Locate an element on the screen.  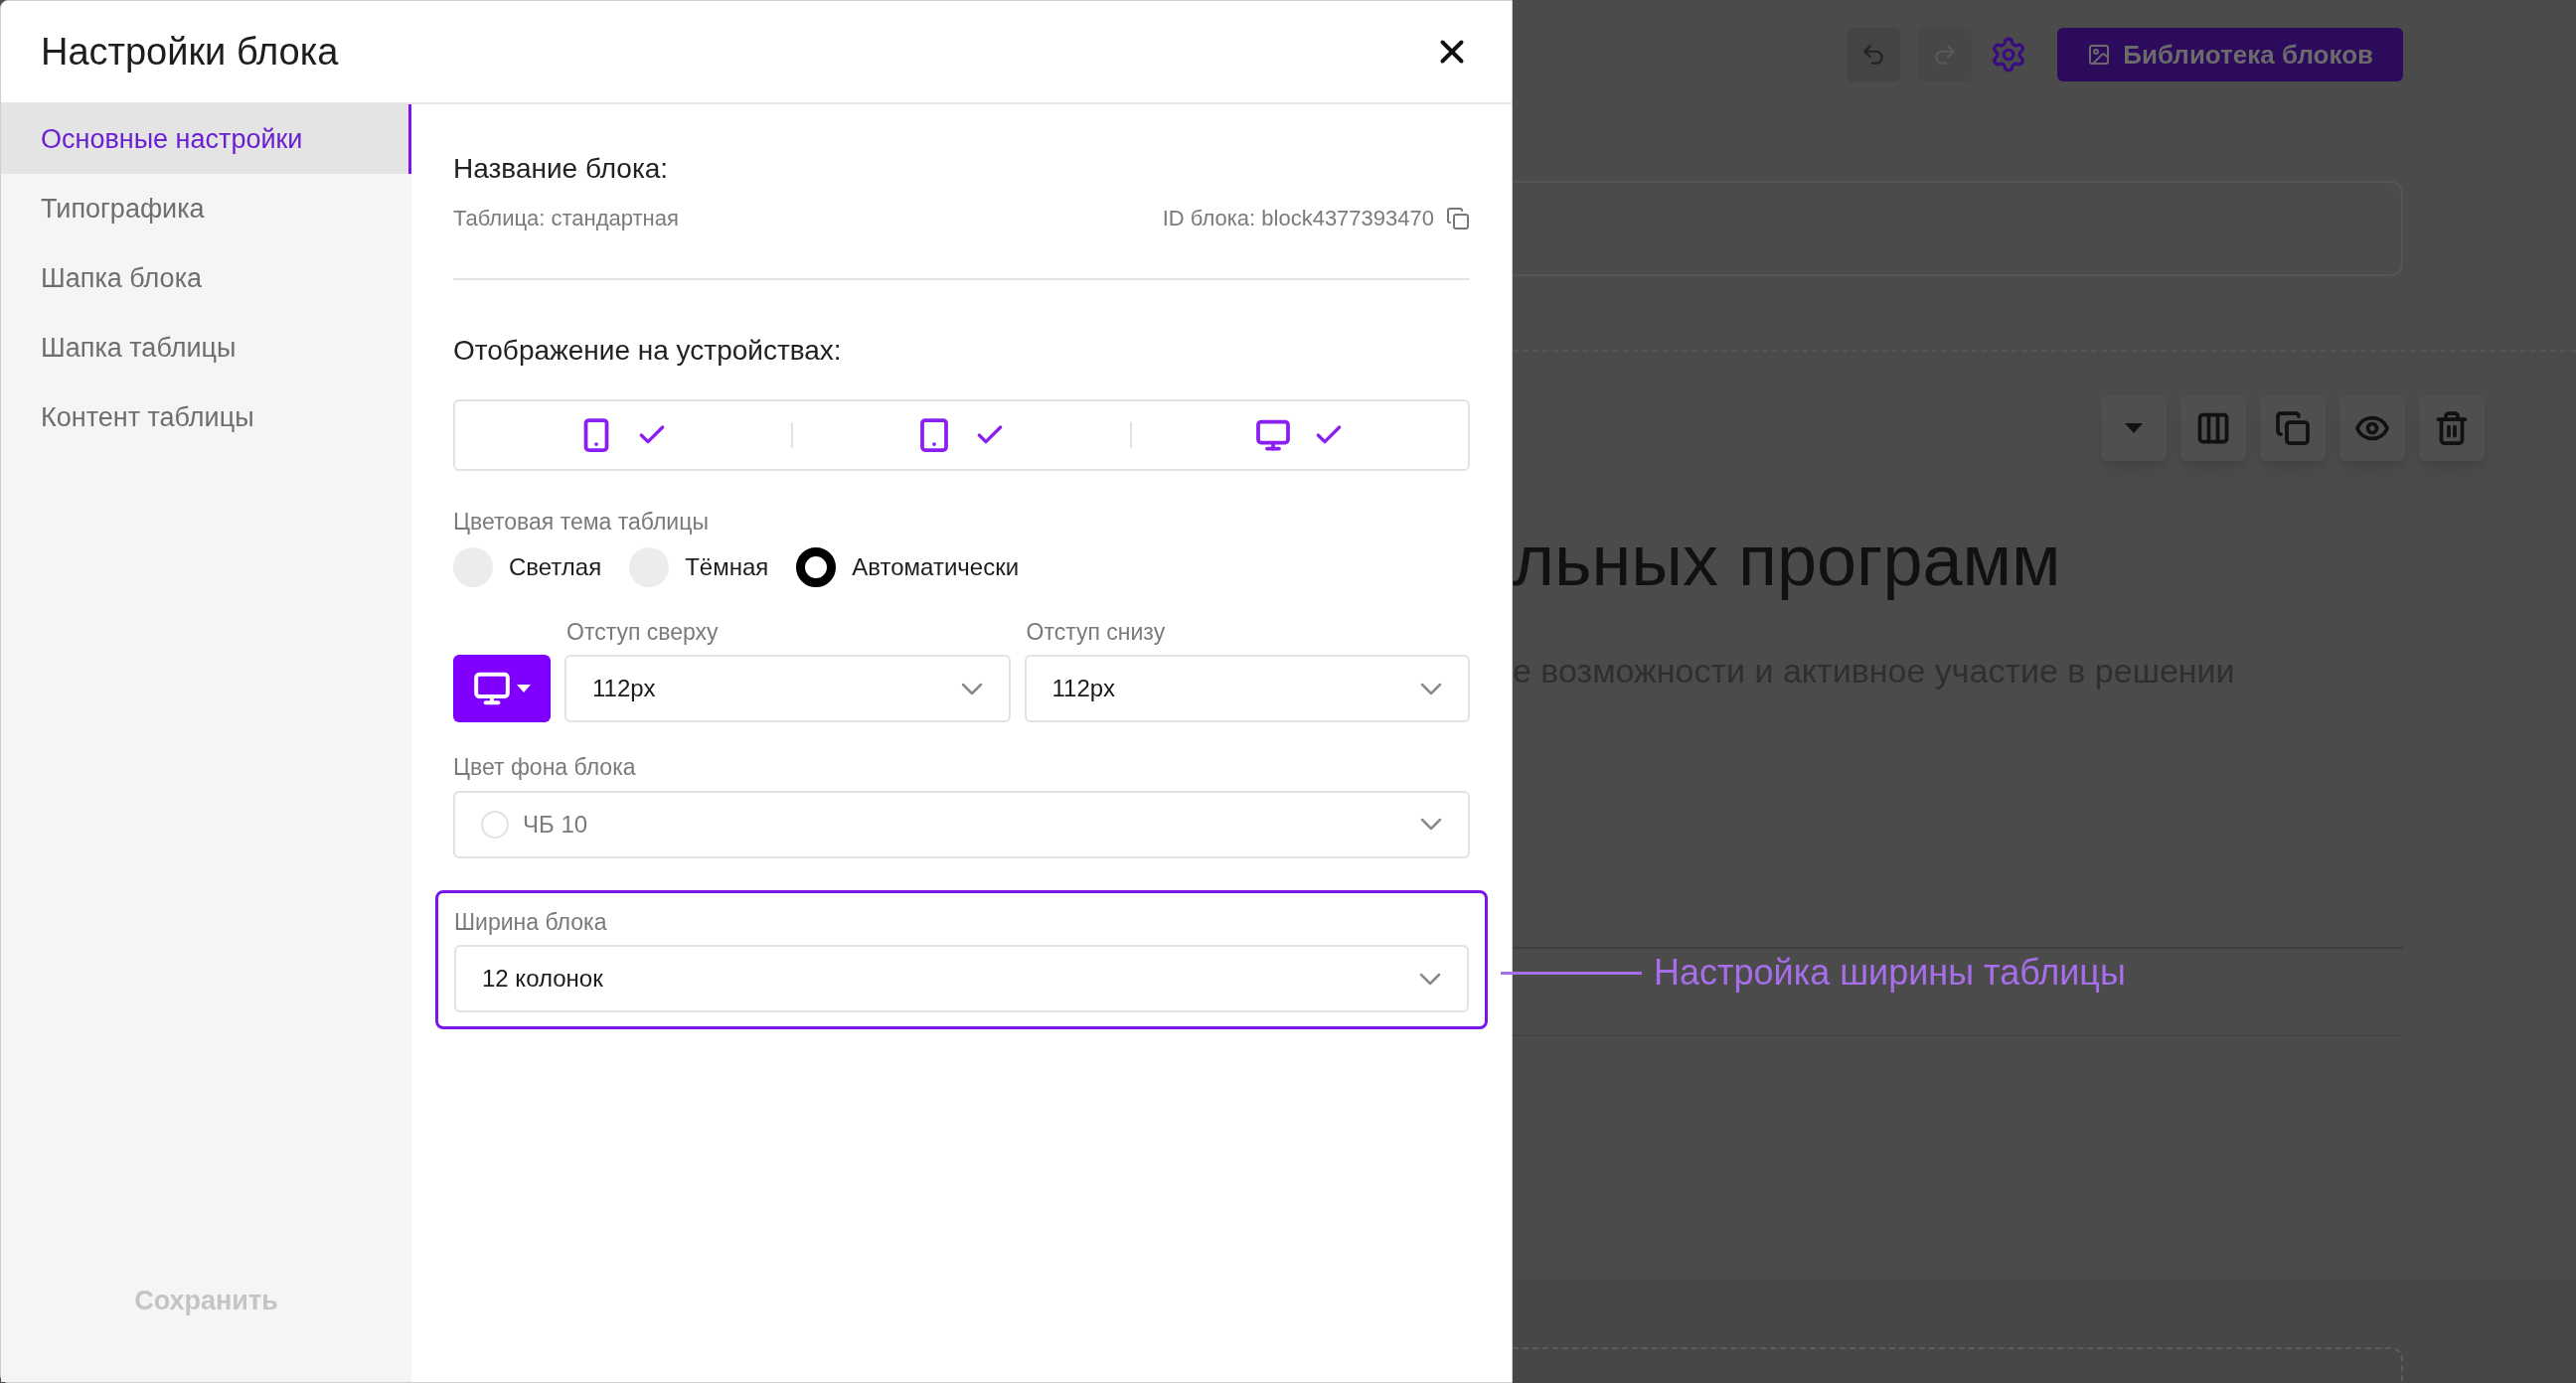
trash-icon is located at coordinates (2452, 428).